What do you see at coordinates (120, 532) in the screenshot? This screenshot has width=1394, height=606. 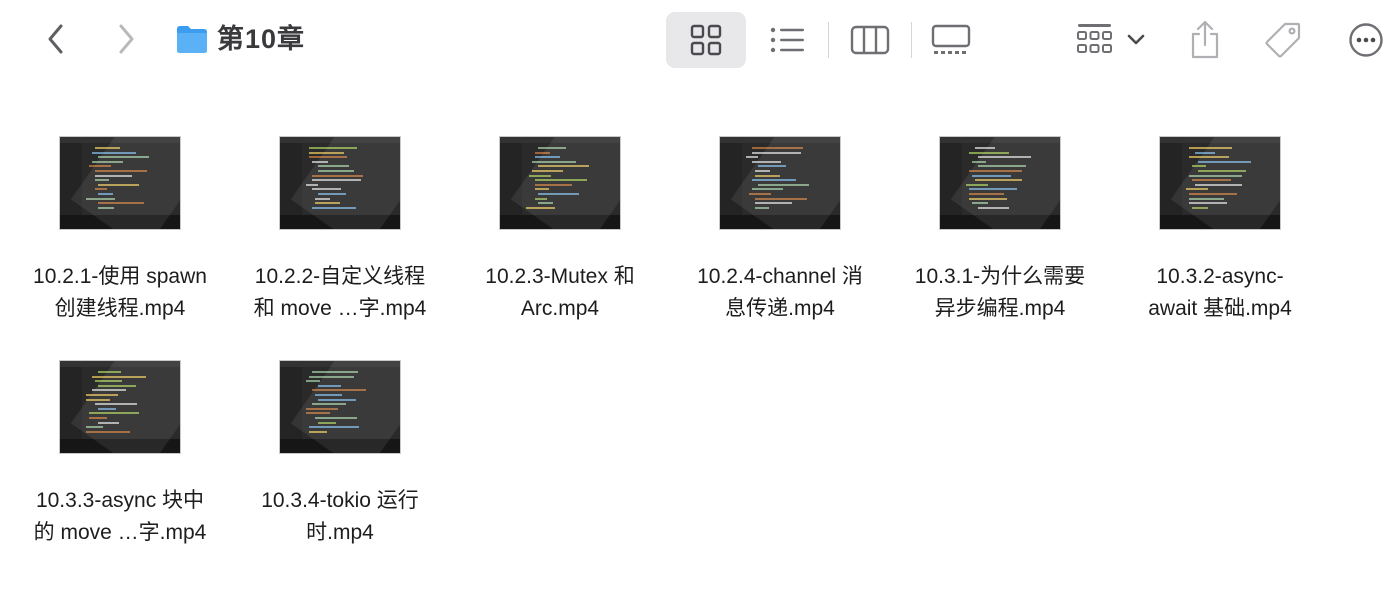 I see `file-name-line: 的 move …字.mp4` at bounding box center [120, 532].